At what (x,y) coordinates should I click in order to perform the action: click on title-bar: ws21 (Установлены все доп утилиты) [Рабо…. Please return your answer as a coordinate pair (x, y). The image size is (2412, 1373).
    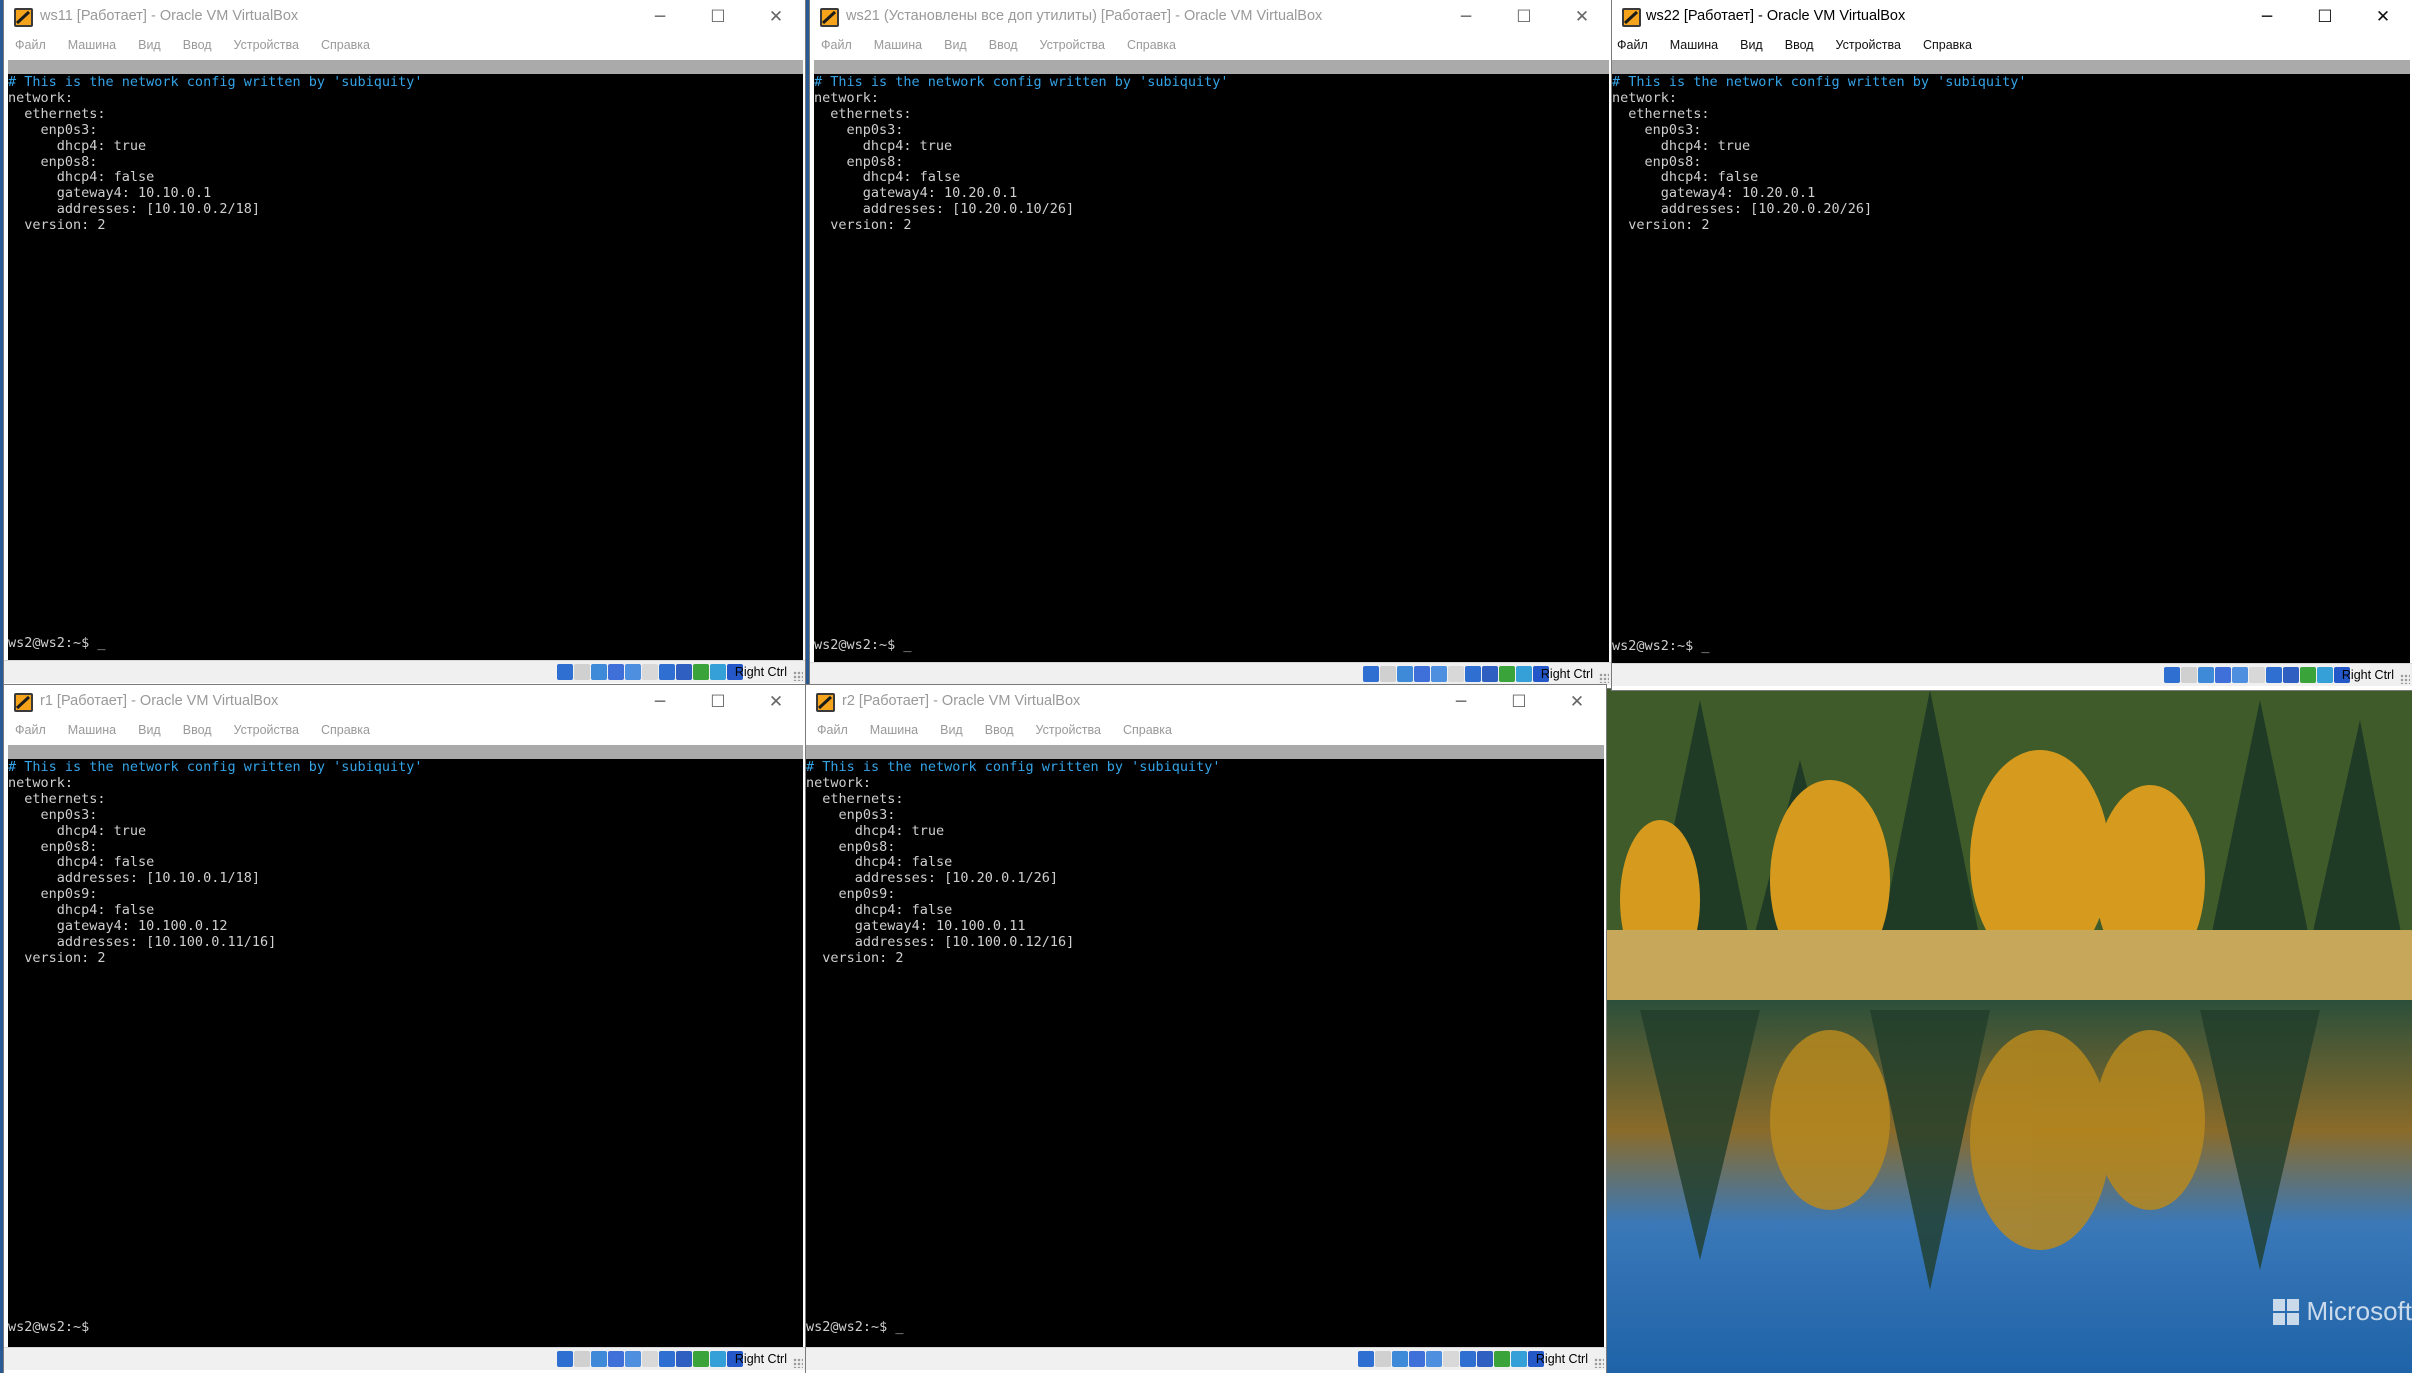
    Looking at the image, I should click on (1210, 17).